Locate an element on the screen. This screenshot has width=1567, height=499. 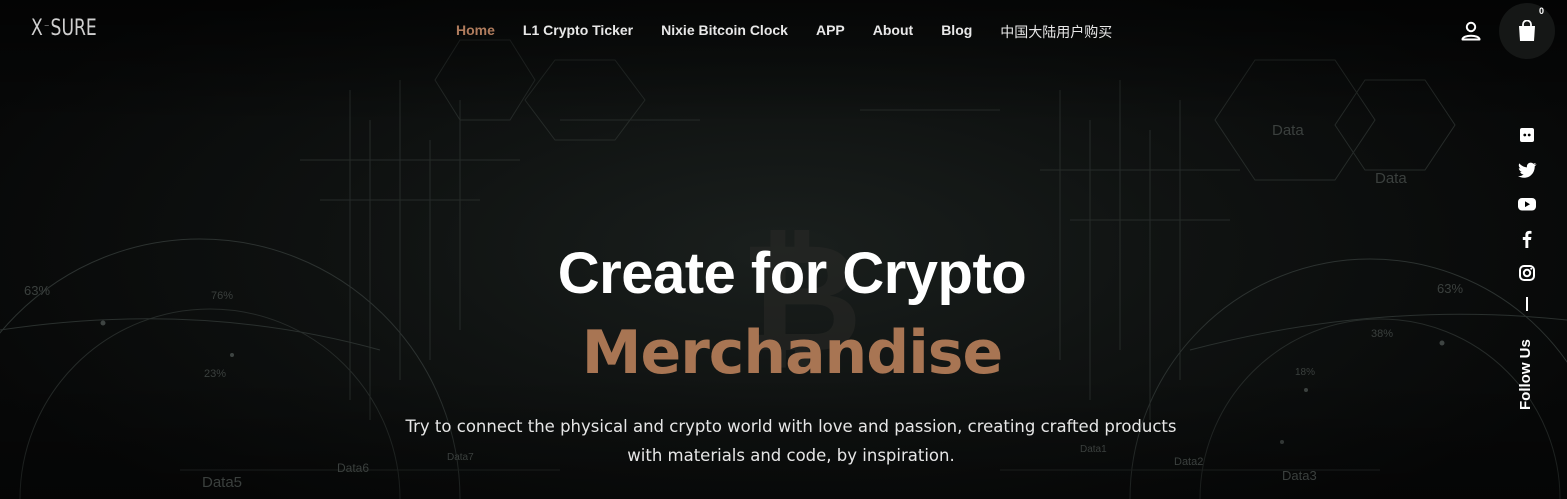
twitter-link is located at coordinates (1527, 170).